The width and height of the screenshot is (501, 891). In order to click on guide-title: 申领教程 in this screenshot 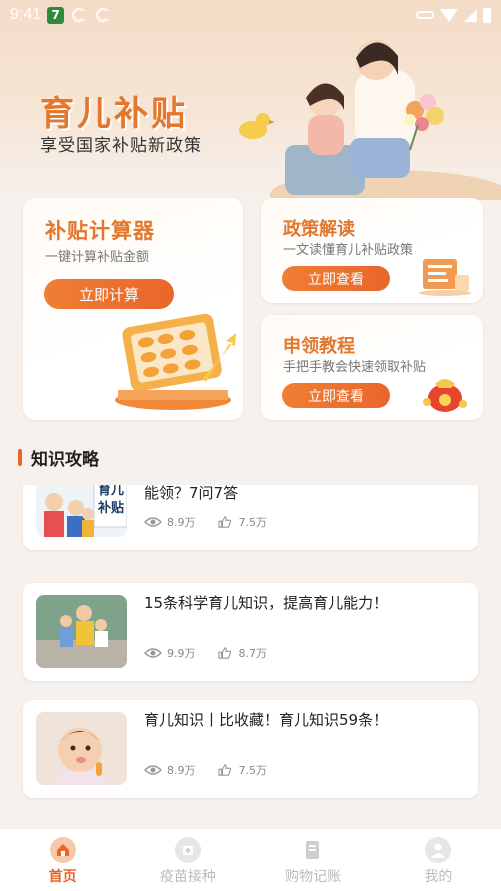, I will do `click(319, 346)`.